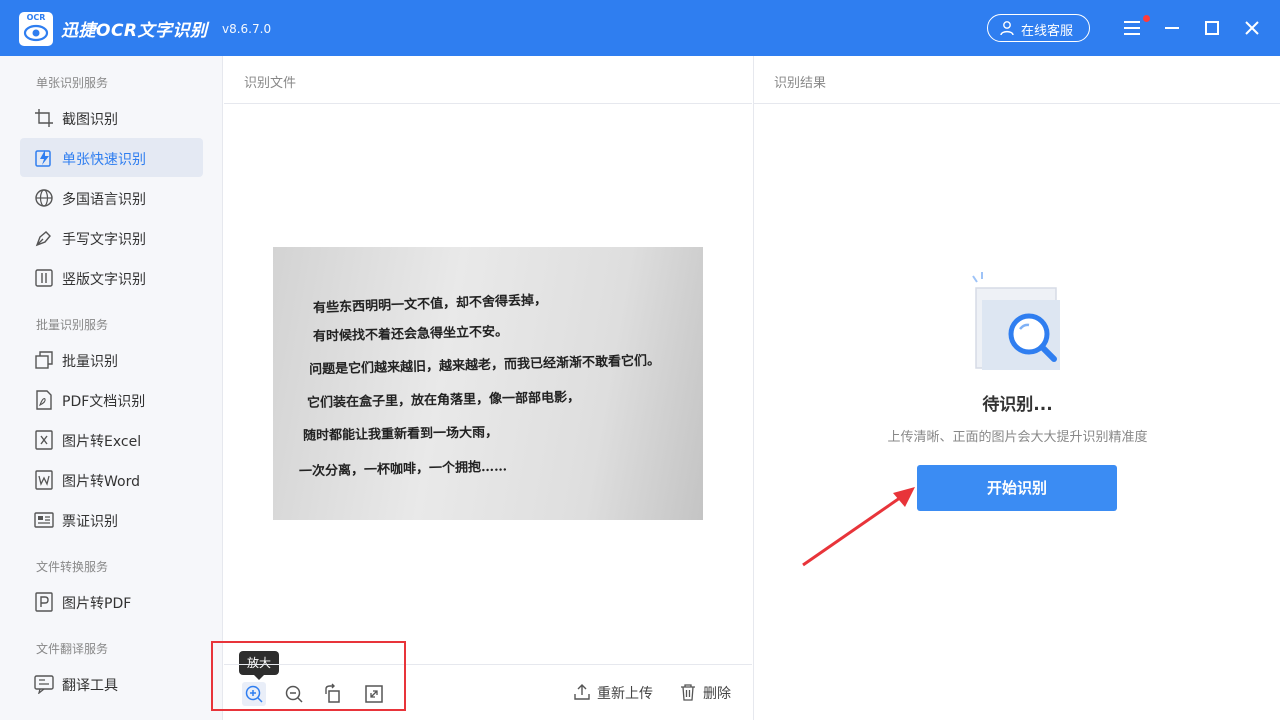 The image size is (1280, 720). What do you see at coordinates (1007, 28) in the screenshot?
I see `user-icon` at bounding box center [1007, 28].